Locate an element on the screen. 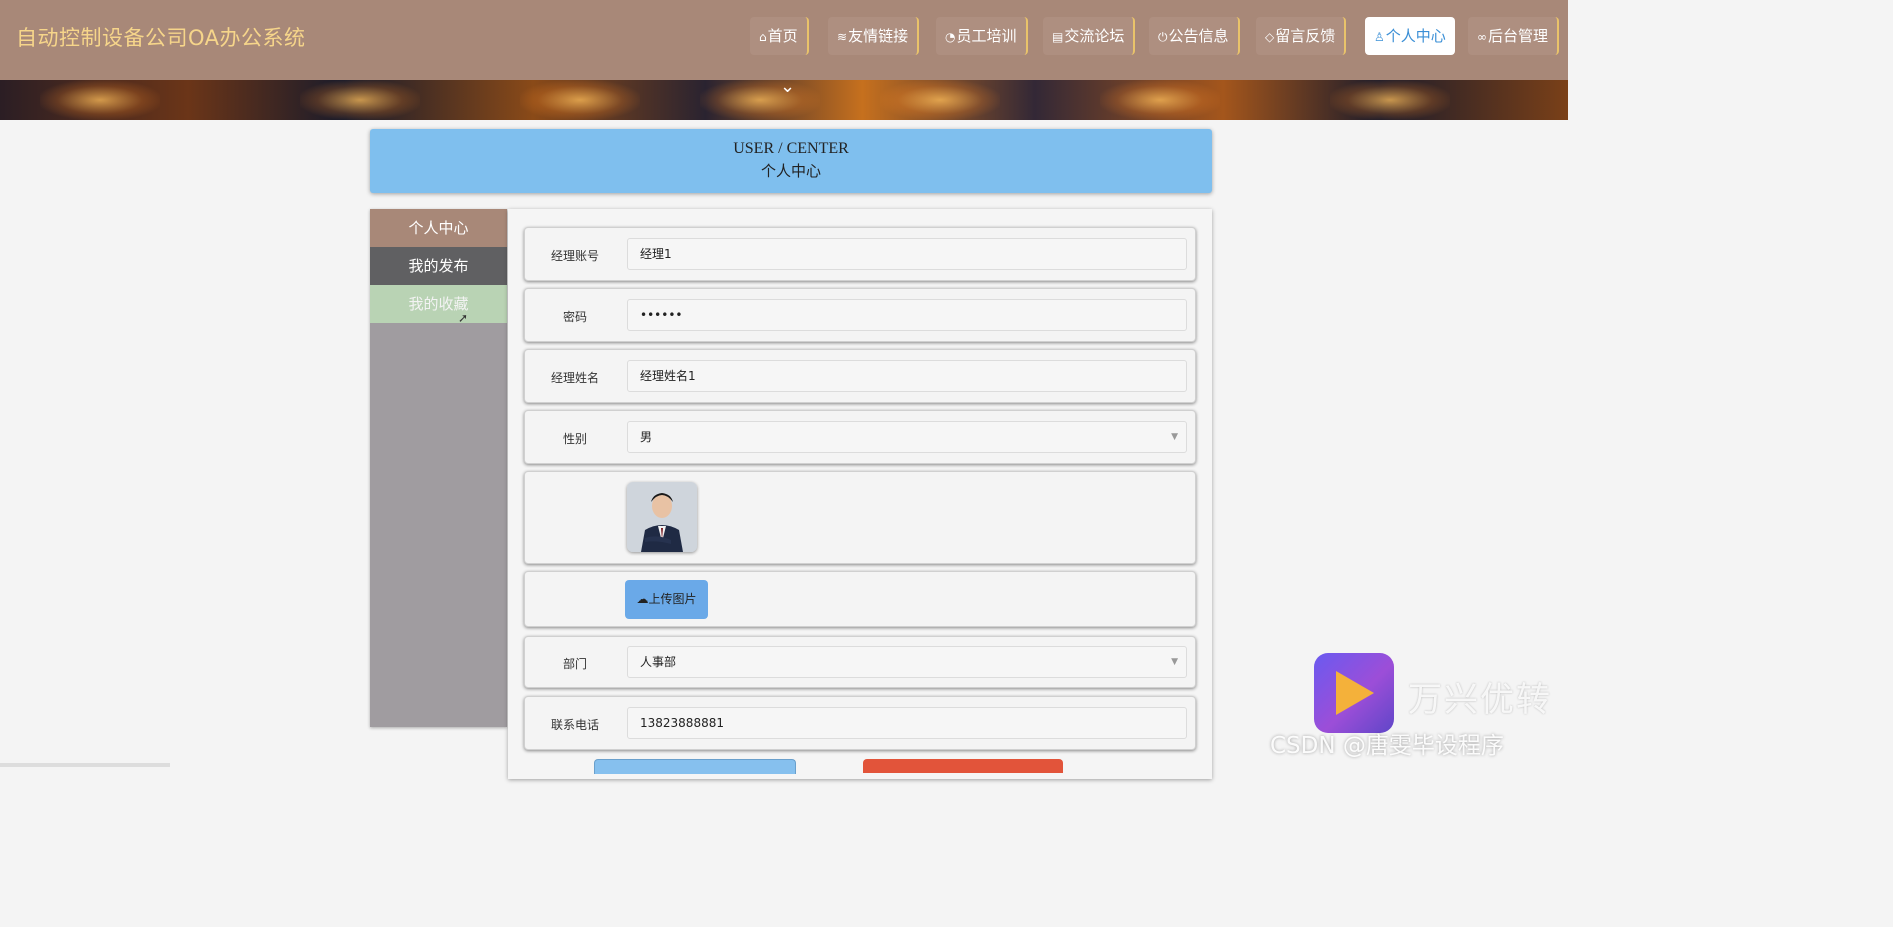  phone-label: 联系电话 is located at coordinates (574, 725).